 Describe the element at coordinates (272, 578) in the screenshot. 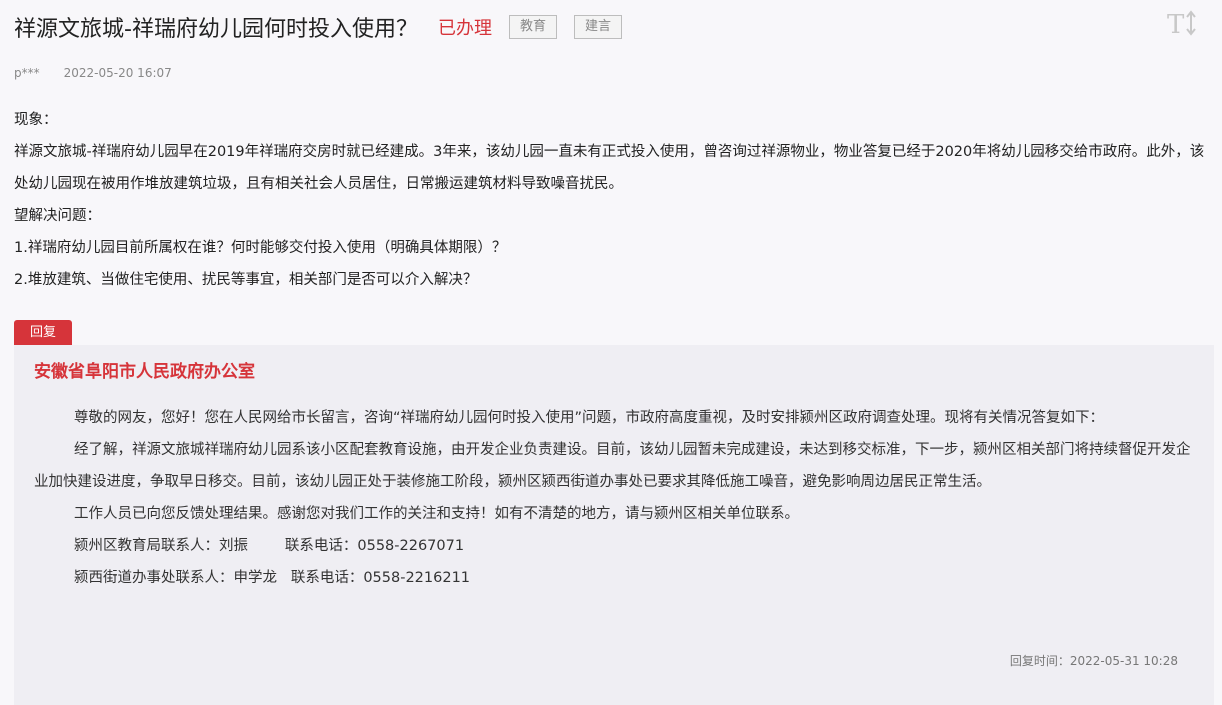

I see `contact-line: 颍西街道办事处联系人：申学龙 联系电话：0558-2216211` at that location.